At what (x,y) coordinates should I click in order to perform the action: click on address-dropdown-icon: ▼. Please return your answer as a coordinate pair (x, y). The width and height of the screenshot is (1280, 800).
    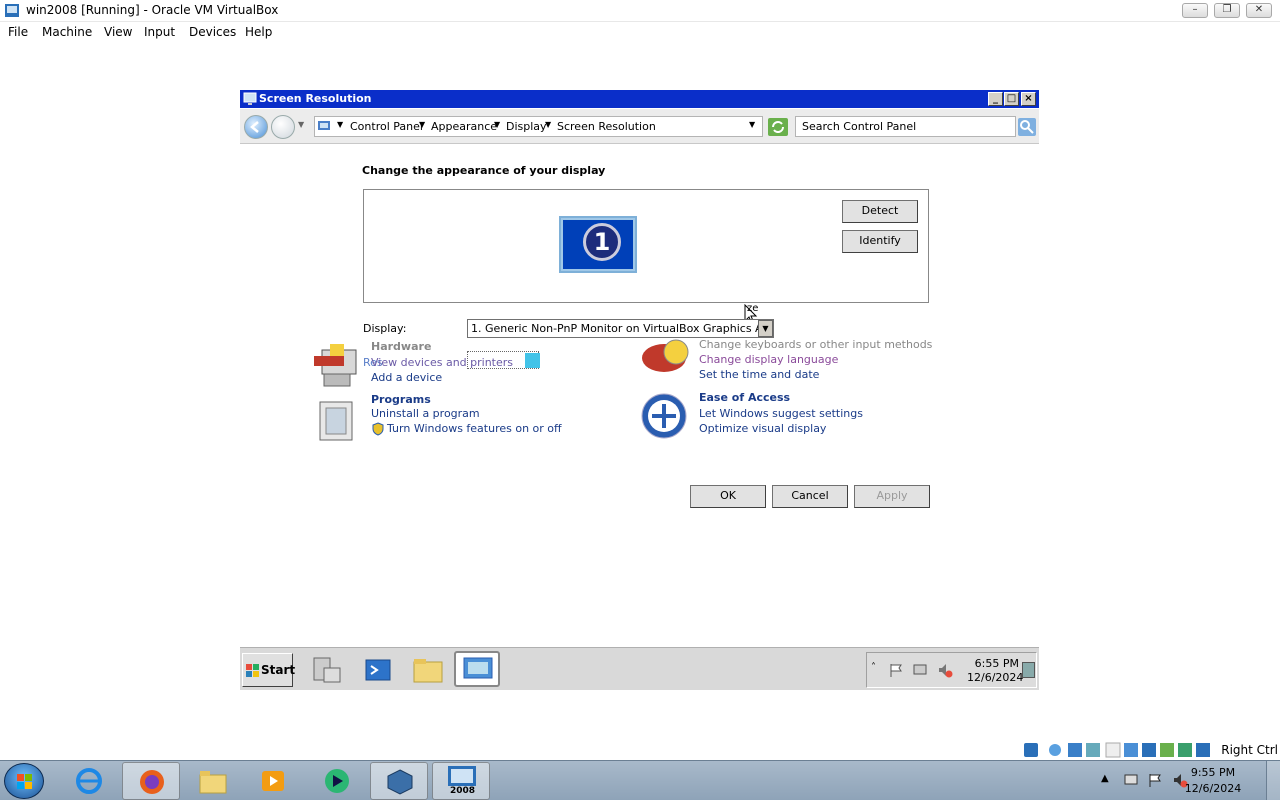
    Looking at the image, I should click on (752, 124).